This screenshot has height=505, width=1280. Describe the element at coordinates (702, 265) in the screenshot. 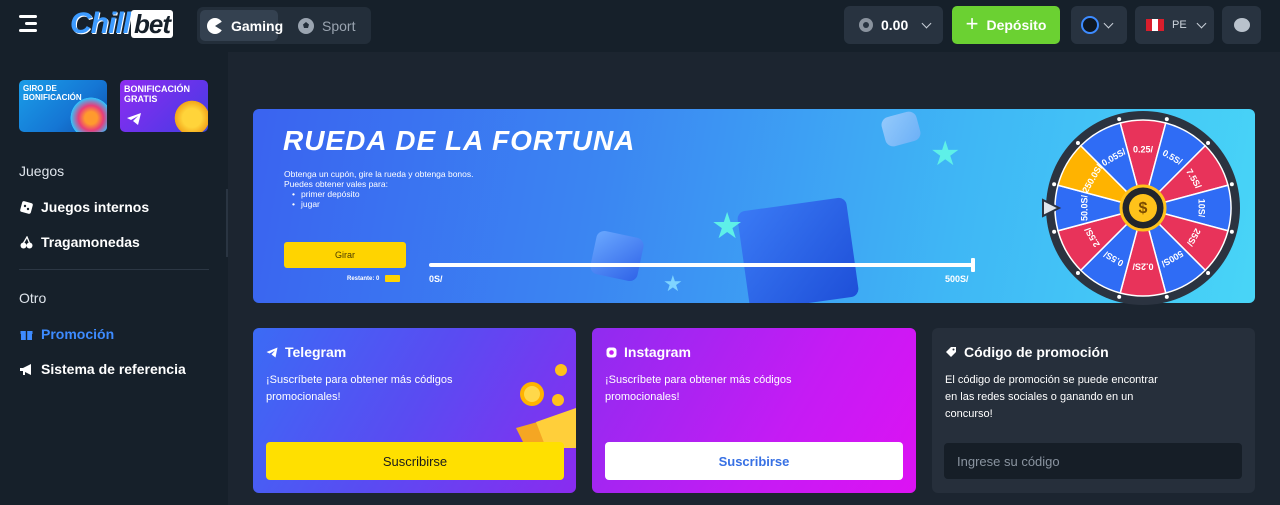

I see `progress-bar` at that location.